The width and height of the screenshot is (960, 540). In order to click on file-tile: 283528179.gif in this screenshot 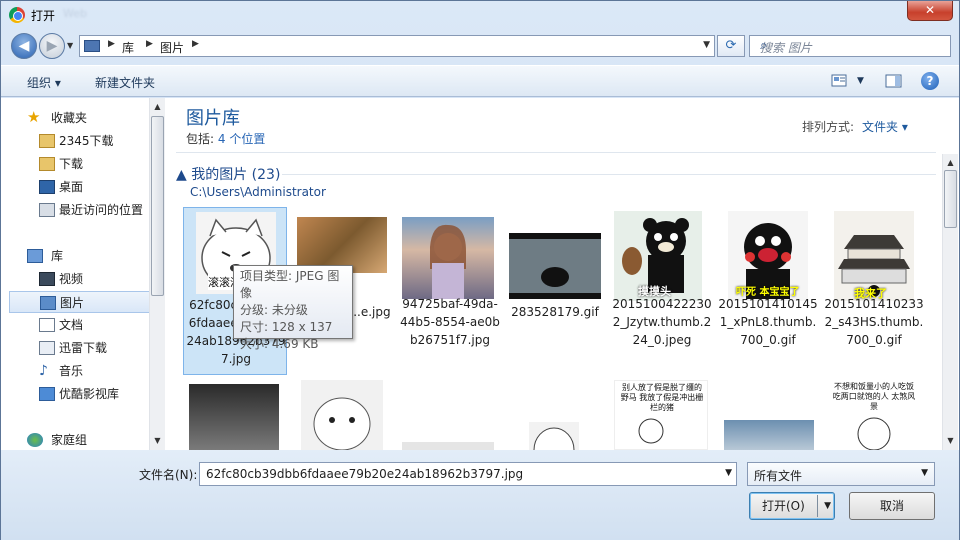, I will do `click(555, 291)`.